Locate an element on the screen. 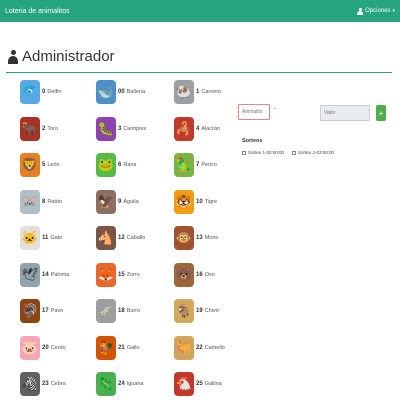  animal-item: 🐻 16 Oso is located at coordinates (194, 275).